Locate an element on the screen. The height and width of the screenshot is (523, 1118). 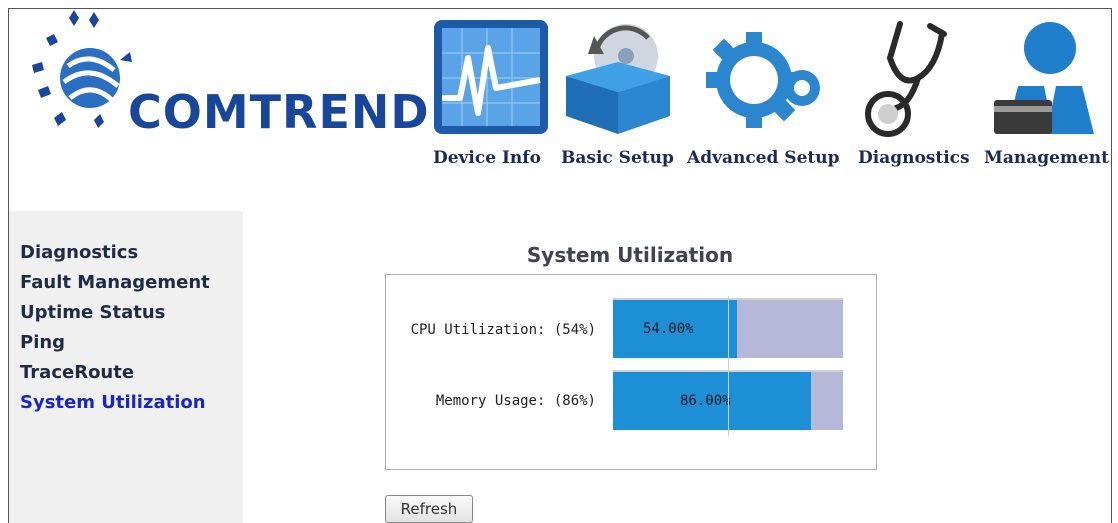
sidebar-item-uptime-status: Uptime Status is located at coordinates (115, 313).